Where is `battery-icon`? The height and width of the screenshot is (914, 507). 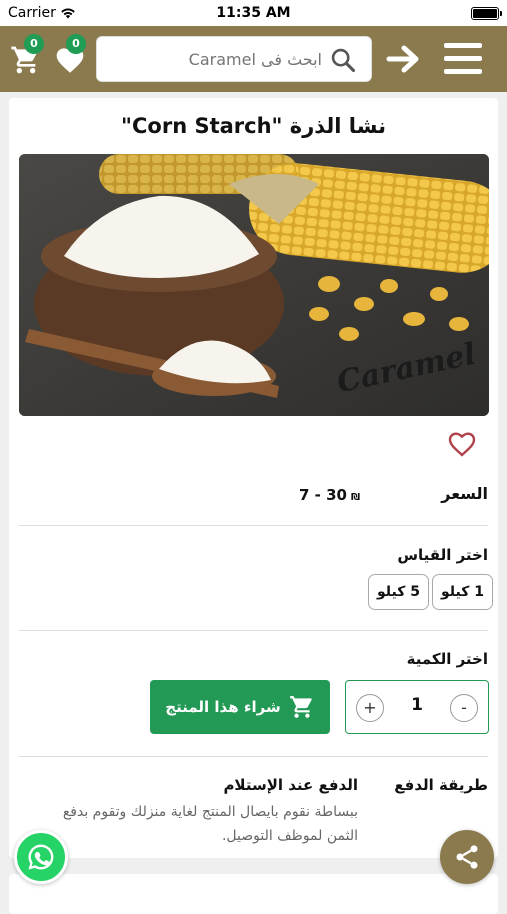
battery-icon is located at coordinates (486, 13).